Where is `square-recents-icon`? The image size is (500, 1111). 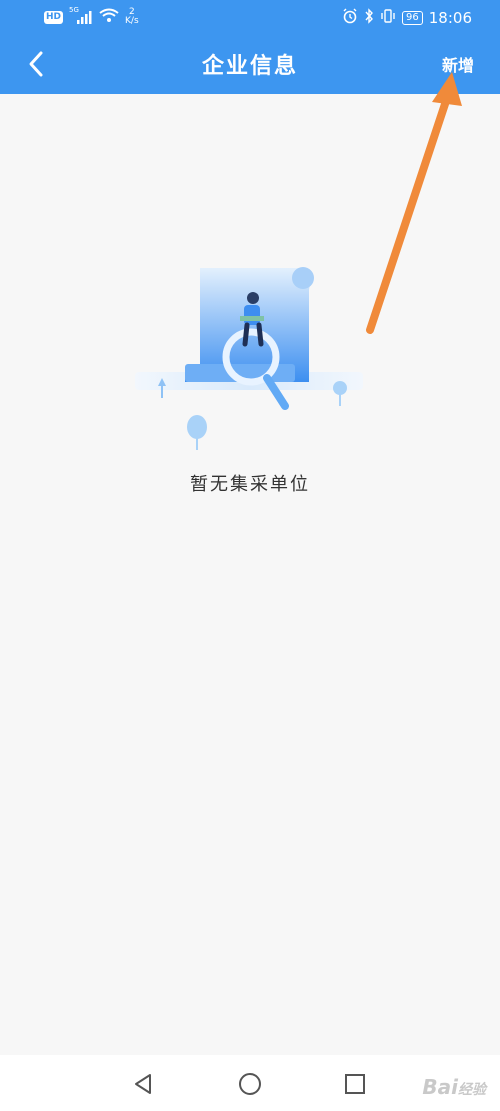 square-recents-icon is located at coordinates (355, 1084).